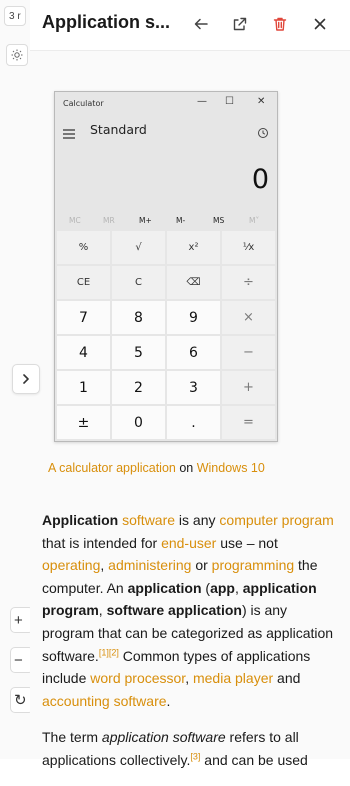 The width and height of the screenshot is (350, 786). Describe the element at coordinates (112, 468) in the screenshot. I see `caption-link: A calculator application` at that location.